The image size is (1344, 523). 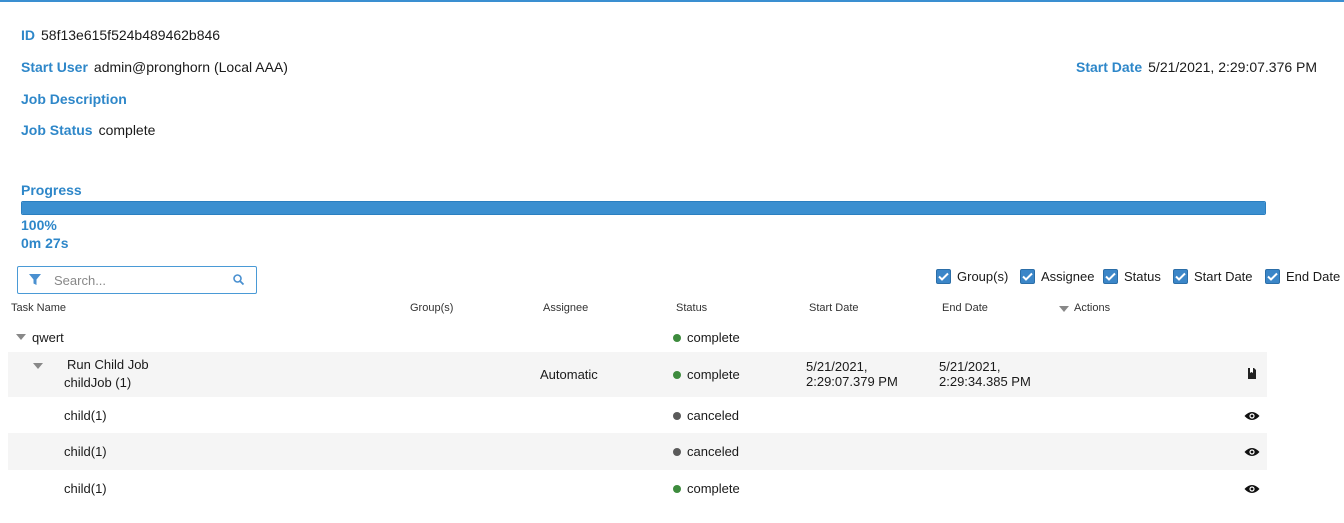 I want to click on toggle-status: Status, so click(x=1132, y=276).